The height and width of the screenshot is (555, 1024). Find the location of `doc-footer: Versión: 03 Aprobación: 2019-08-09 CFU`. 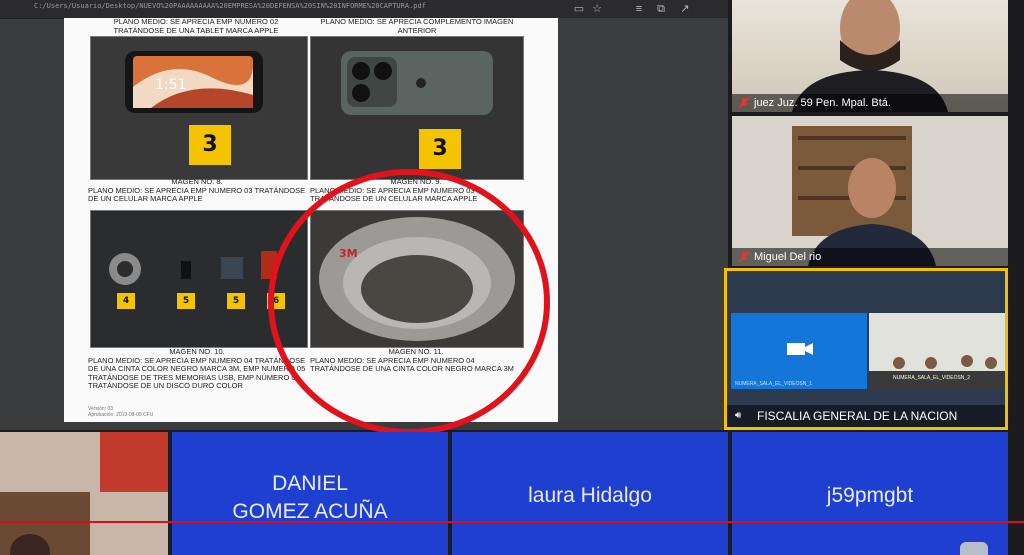

doc-footer: Versión: 03 Aprobación: 2019-08-09 CFU is located at coordinates (120, 412).